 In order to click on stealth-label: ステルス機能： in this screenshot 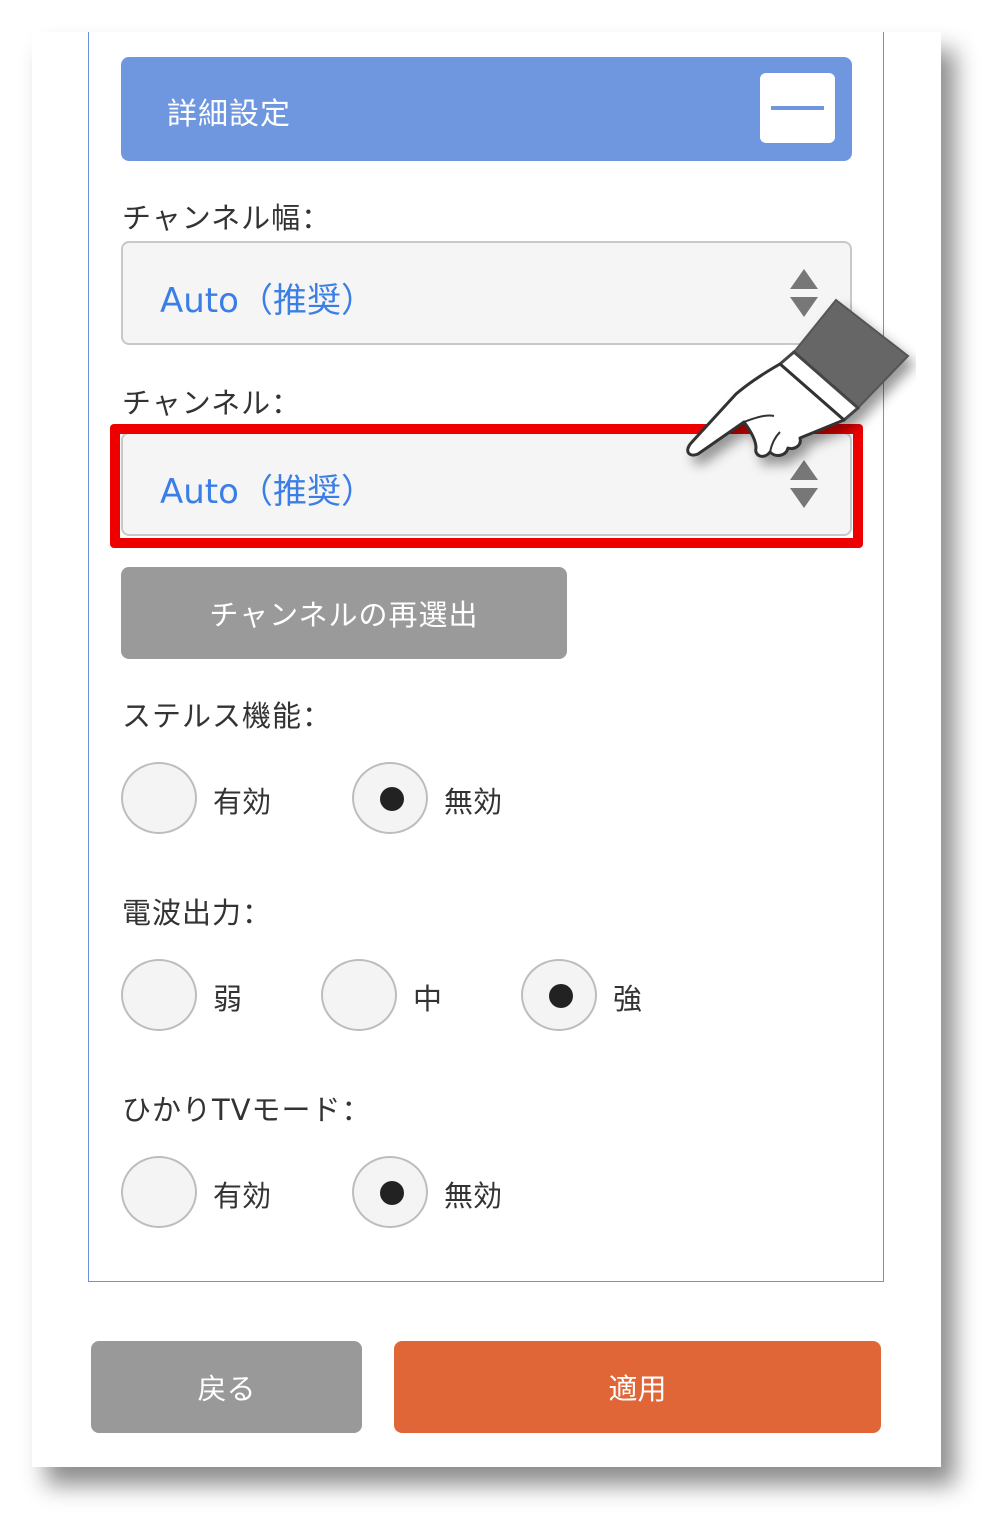, I will do `click(227, 716)`.